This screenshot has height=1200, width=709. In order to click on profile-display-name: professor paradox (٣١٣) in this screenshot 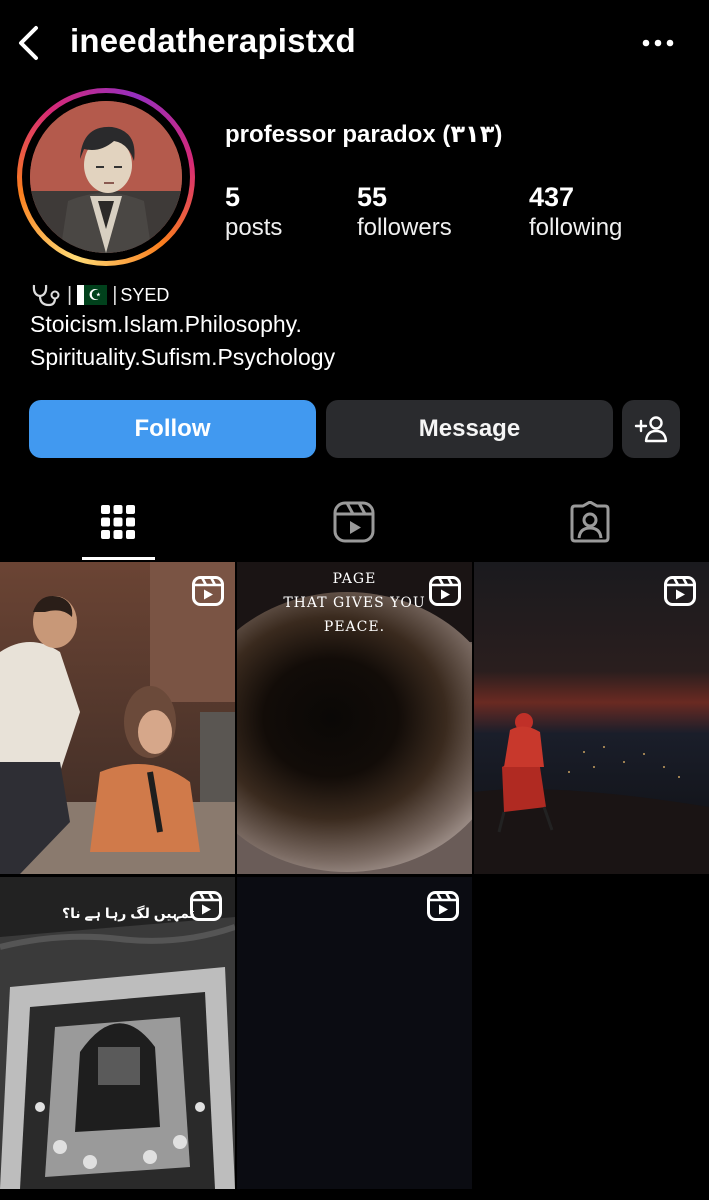, I will do `click(364, 134)`.